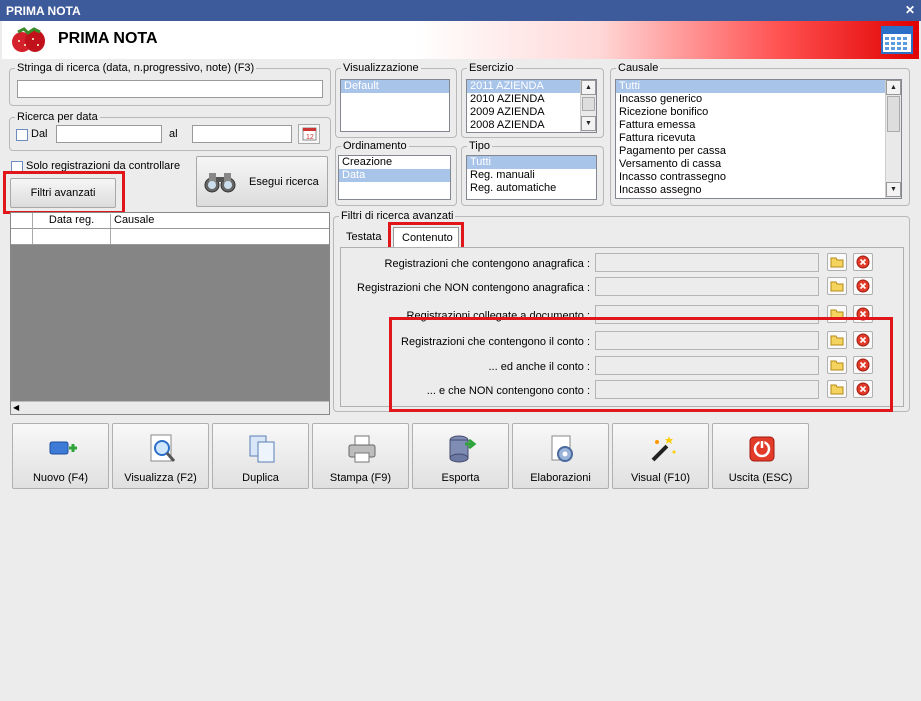 The image size is (921, 701). I want to click on view-button: Visualizza (F2), so click(160, 456).